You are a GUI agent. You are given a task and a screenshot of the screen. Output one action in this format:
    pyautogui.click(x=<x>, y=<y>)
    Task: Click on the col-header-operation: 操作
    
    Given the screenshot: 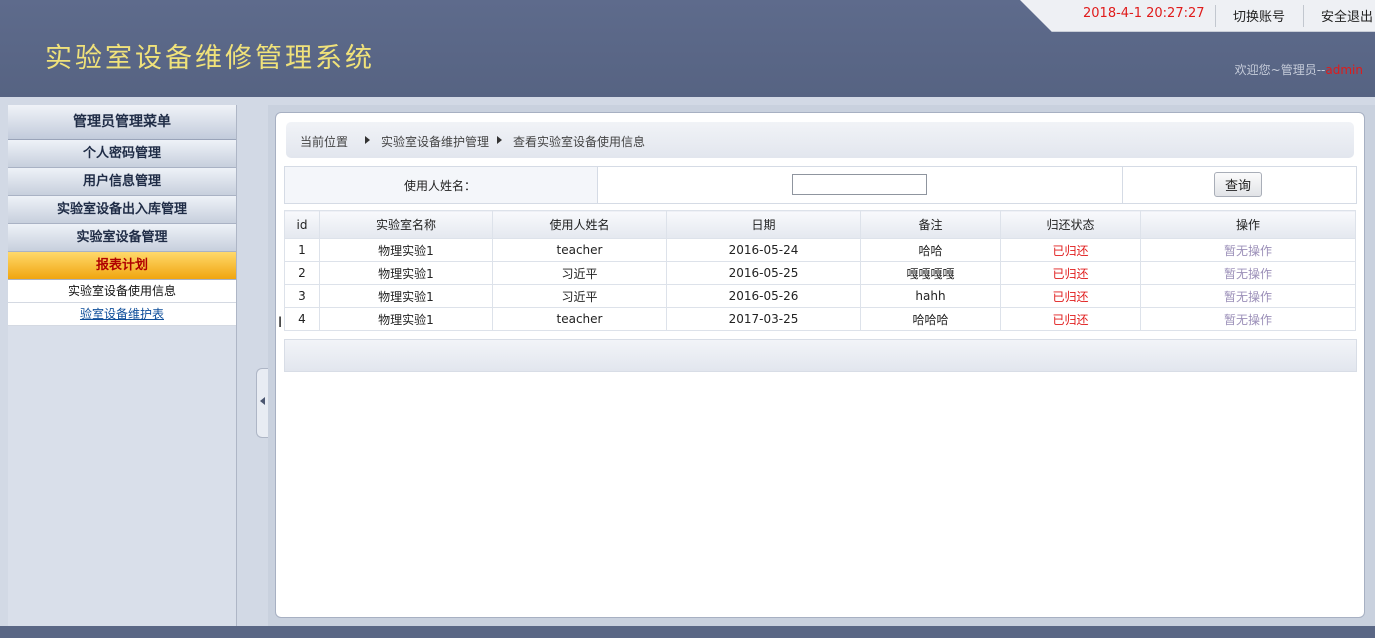 What is the action you would take?
    pyautogui.click(x=1248, y=224)
    